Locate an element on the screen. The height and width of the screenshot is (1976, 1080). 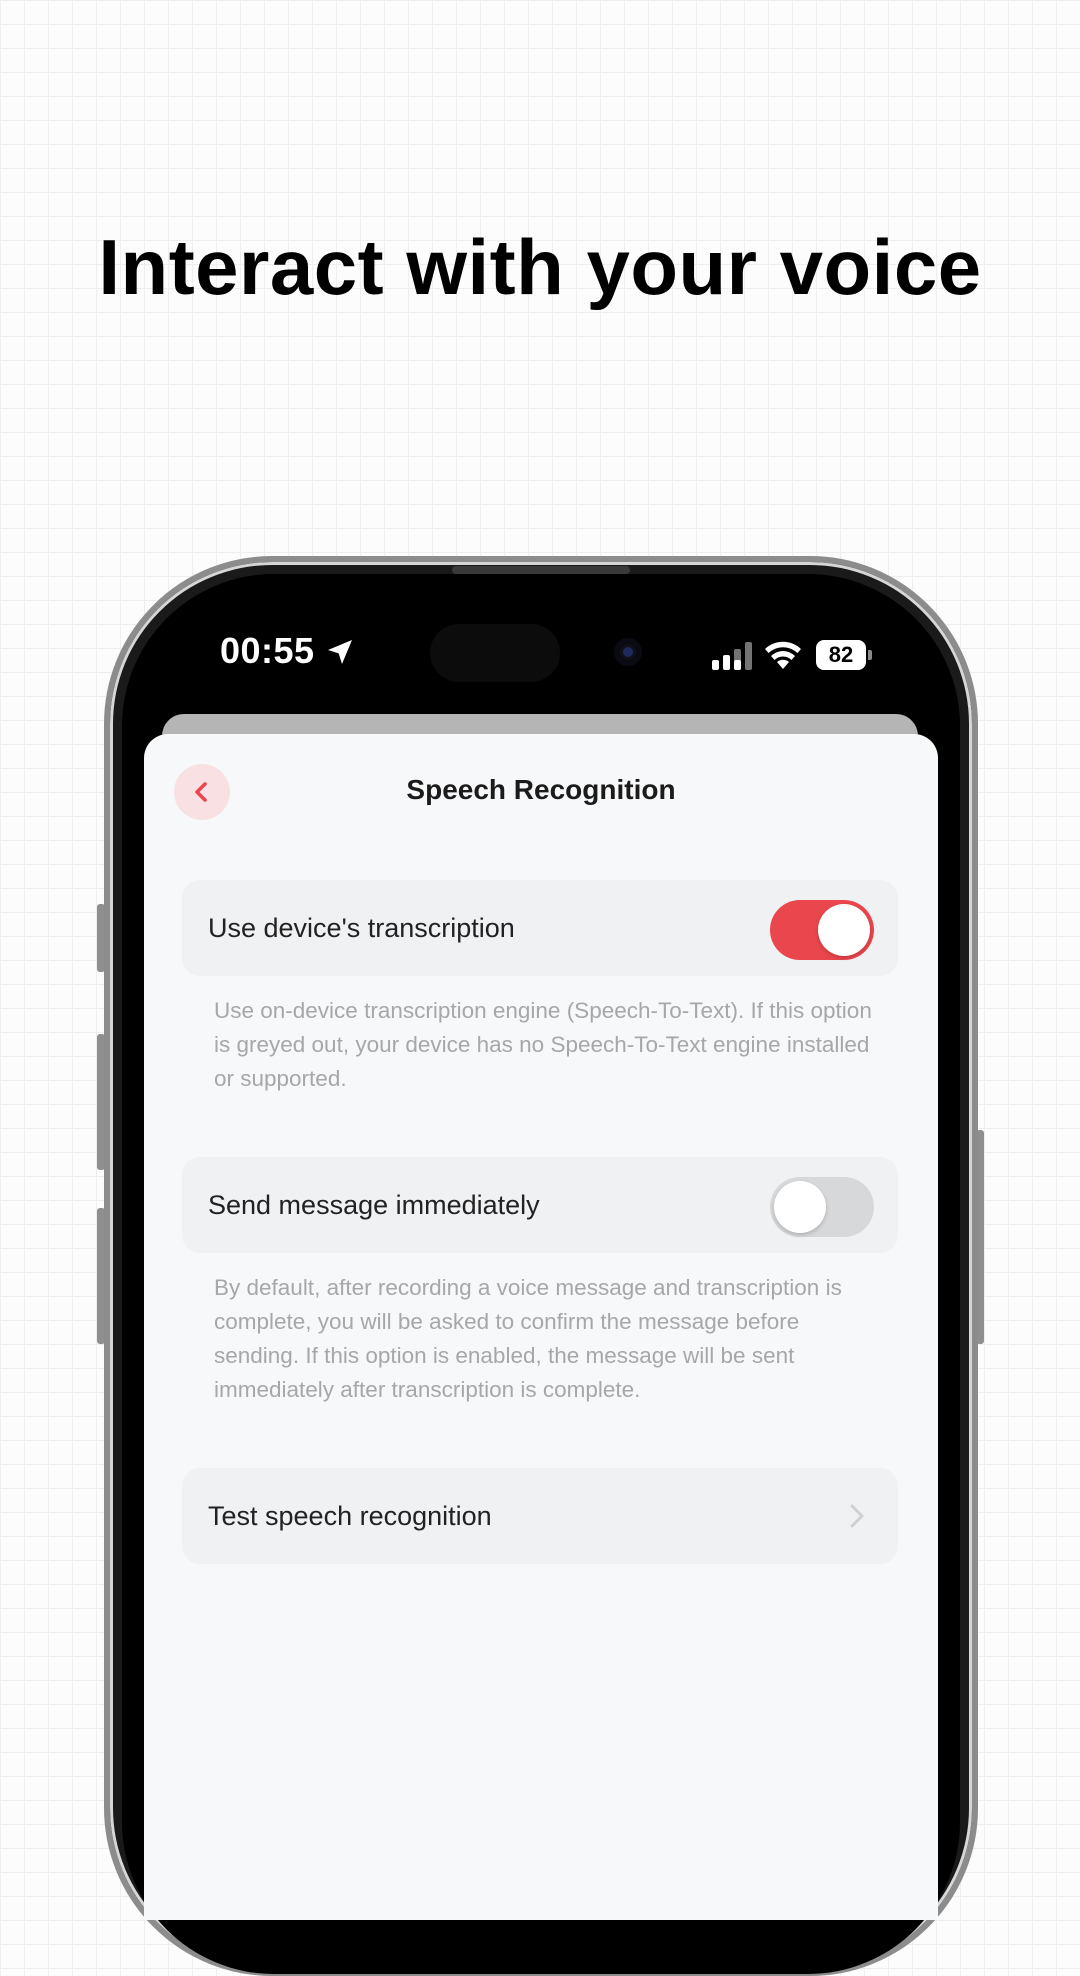
speaker-grille is located at coordinates (541, 570).